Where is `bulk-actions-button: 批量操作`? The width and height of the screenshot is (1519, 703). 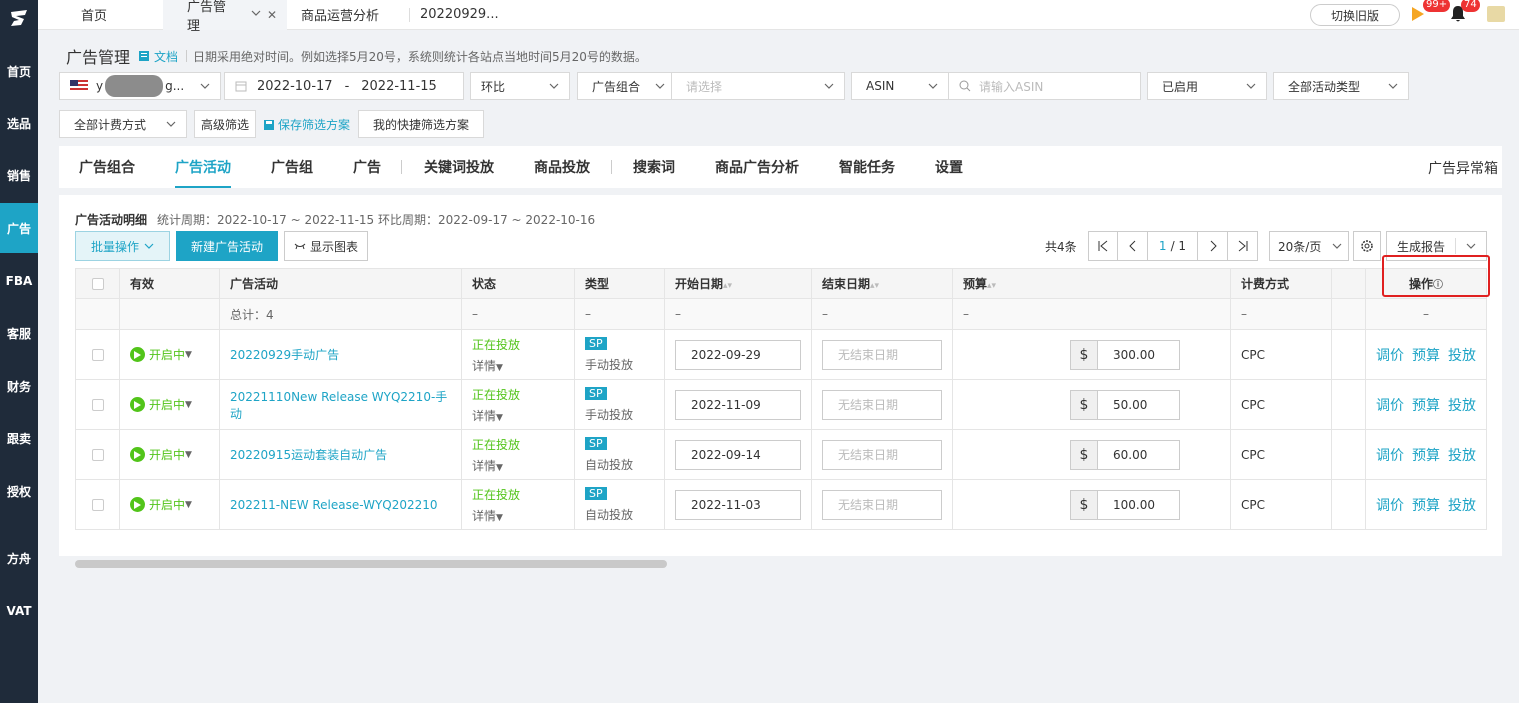 bulk-actions-button: 批量操作 is located at coordinates (122, 246).